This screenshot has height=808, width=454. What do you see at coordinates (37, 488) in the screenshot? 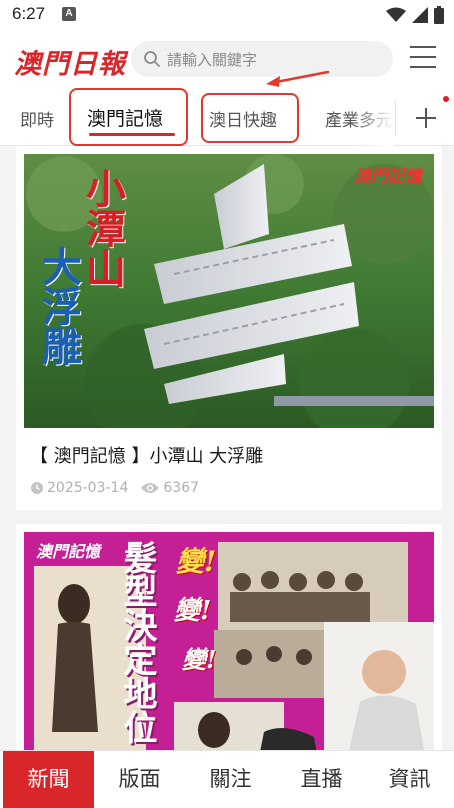
I see `clock-icon` at bounding box center [37, 488].